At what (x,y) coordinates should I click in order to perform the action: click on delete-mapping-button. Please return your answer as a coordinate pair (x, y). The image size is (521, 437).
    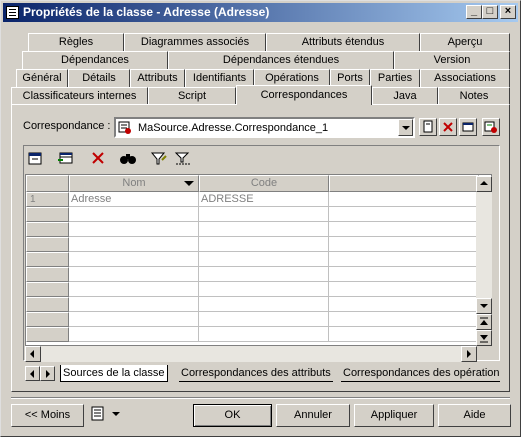
    Looking at the image, I should click on (448, 127).